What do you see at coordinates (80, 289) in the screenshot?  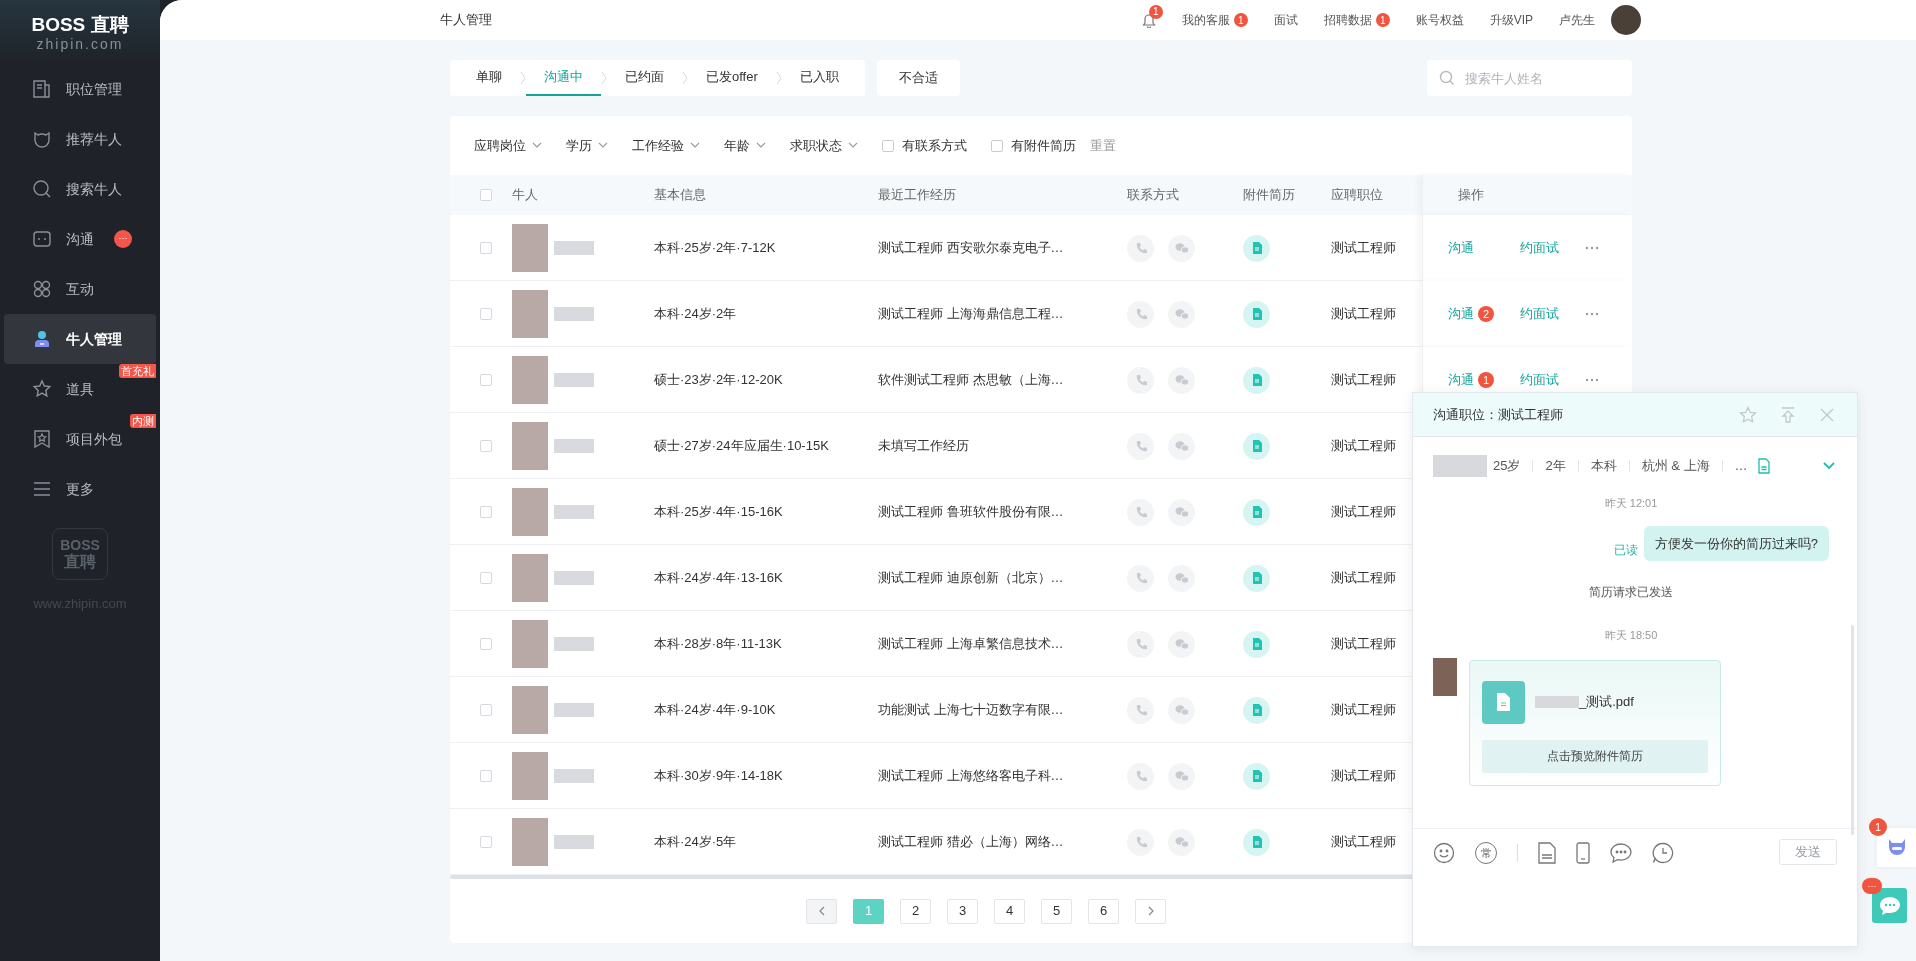 I see `sidebar-item: 互动` at bounding box center [80, 289].